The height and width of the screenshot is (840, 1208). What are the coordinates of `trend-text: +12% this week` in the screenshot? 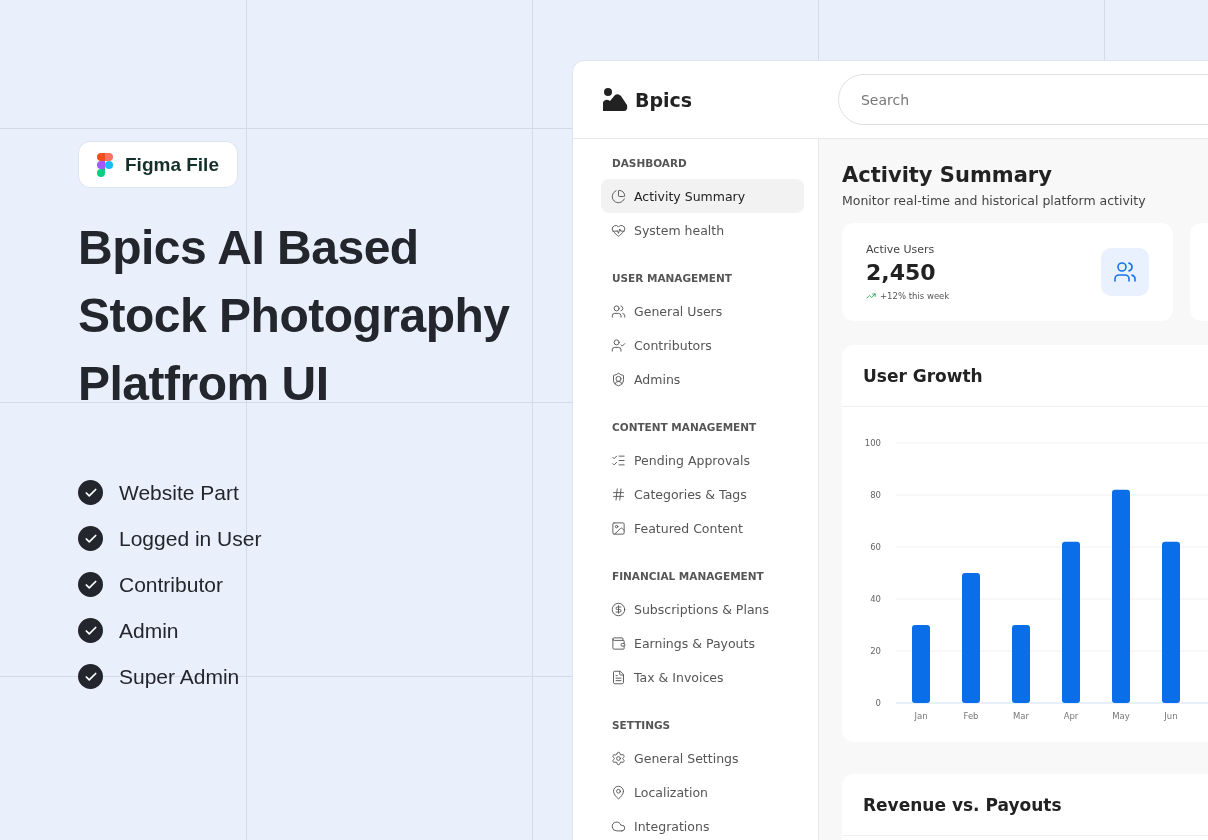 It's located at (915, 296).